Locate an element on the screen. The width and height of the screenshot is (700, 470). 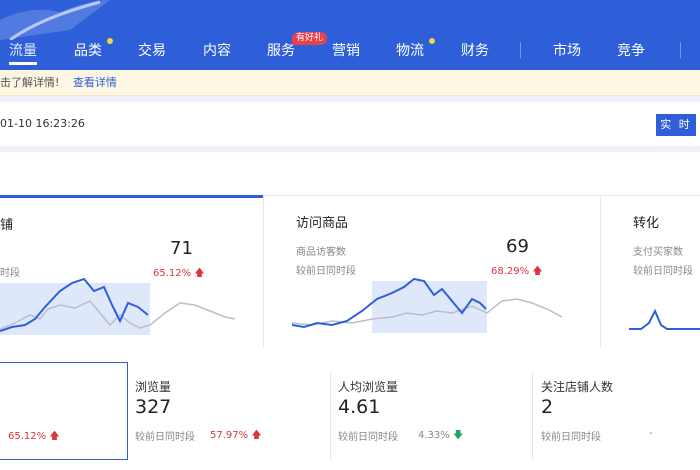
tab-category: 品类 is located at coordinates (88, 50).